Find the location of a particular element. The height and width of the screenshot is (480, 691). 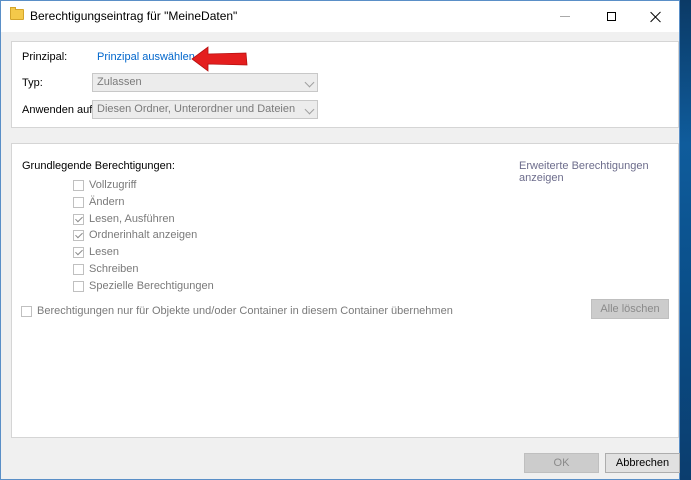

clear-all-button: Alle löschen is located at coordinates (630, 309).